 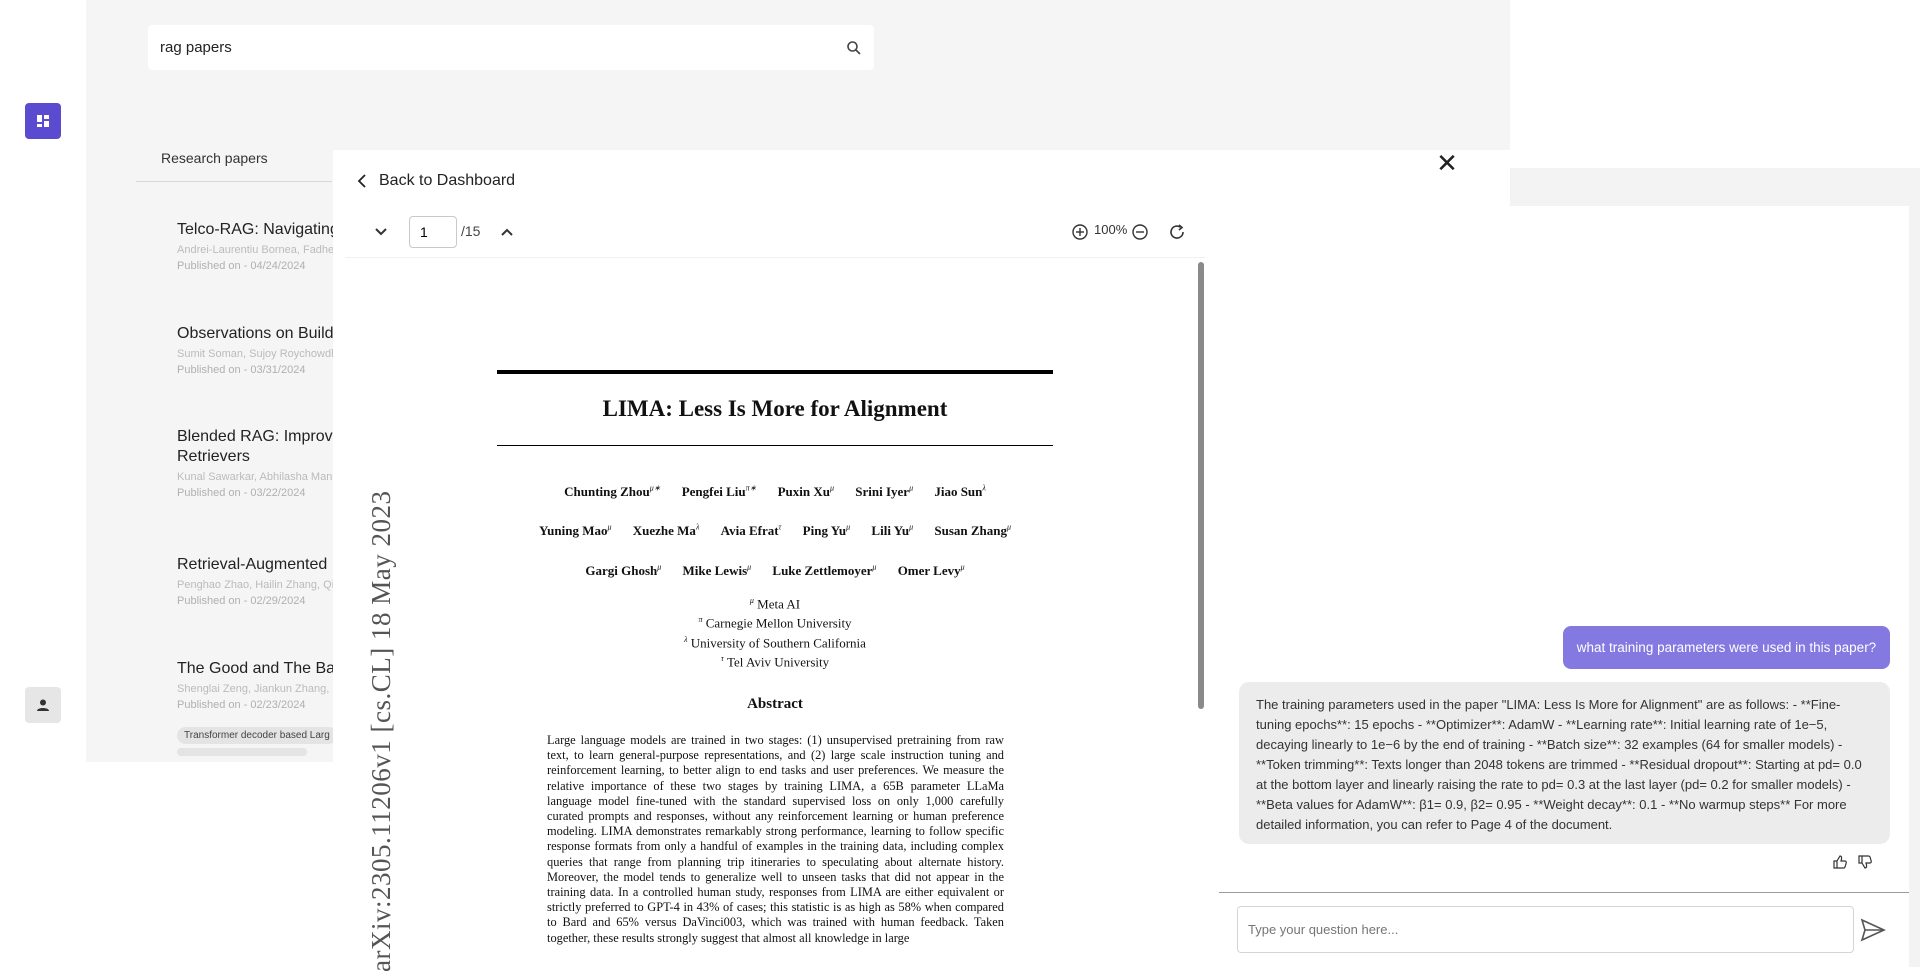 What do you see at coordinates (700, 620) in the screenshot?
I see `affiliation-mark: π` at bounding box center [700, 620].